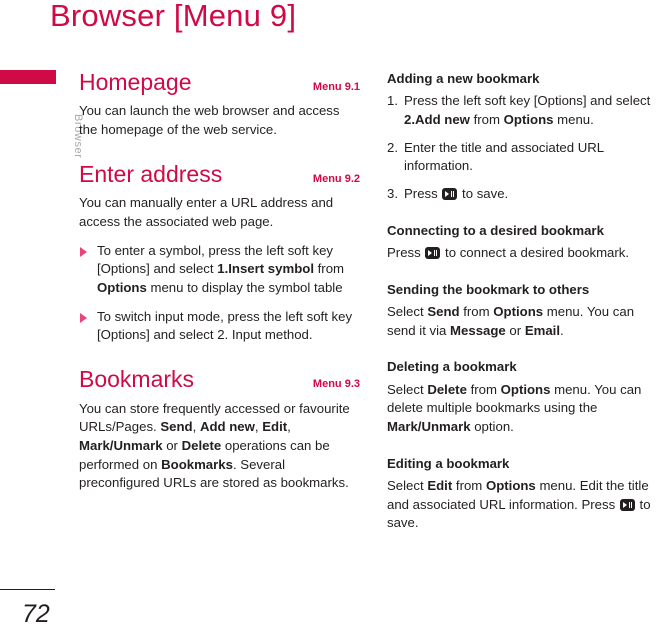 This screenshot has height=637, width=658. Describe the element at coordinates (173, 16) in the screenshot. I see `page-title: Browser [Menu 9]` at that location.